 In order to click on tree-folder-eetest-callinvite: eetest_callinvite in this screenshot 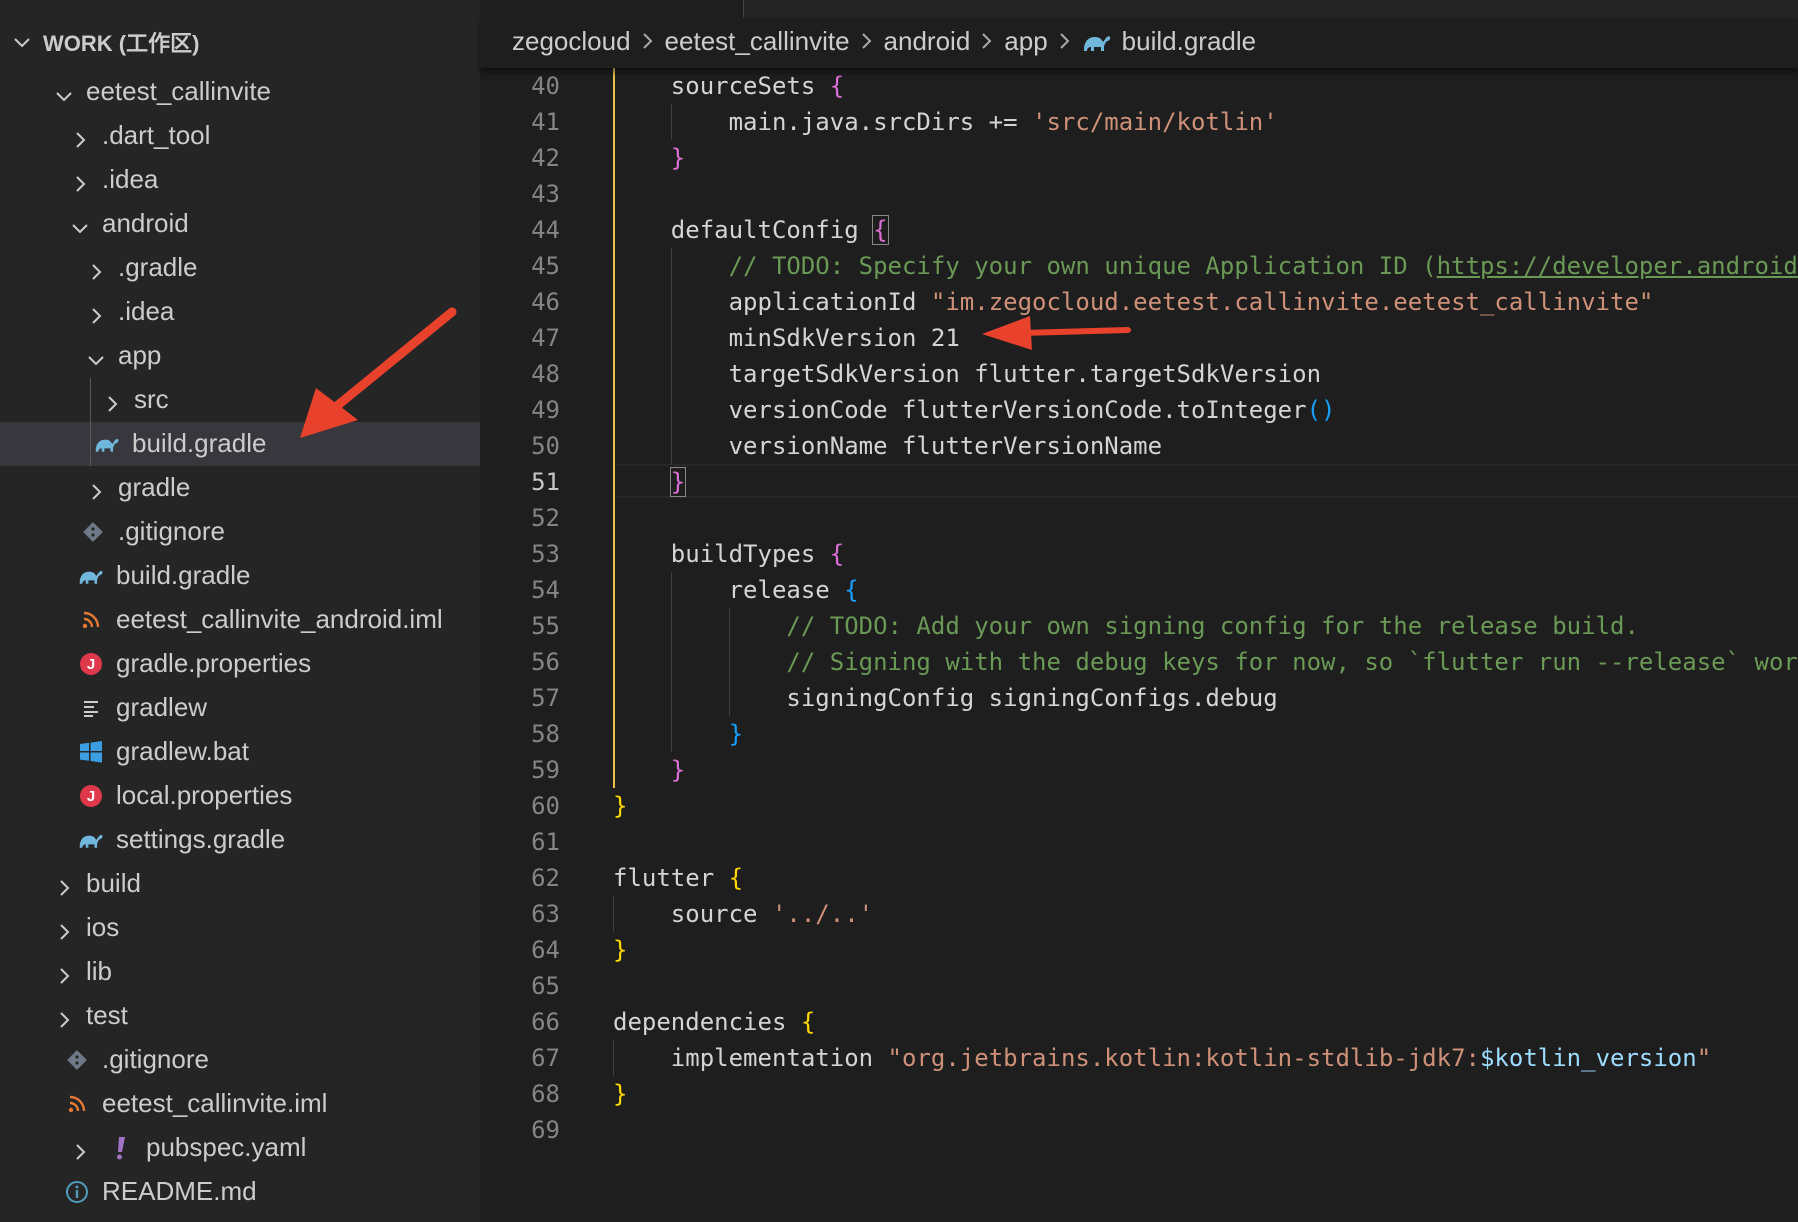, I will do `click(240, 92)`.